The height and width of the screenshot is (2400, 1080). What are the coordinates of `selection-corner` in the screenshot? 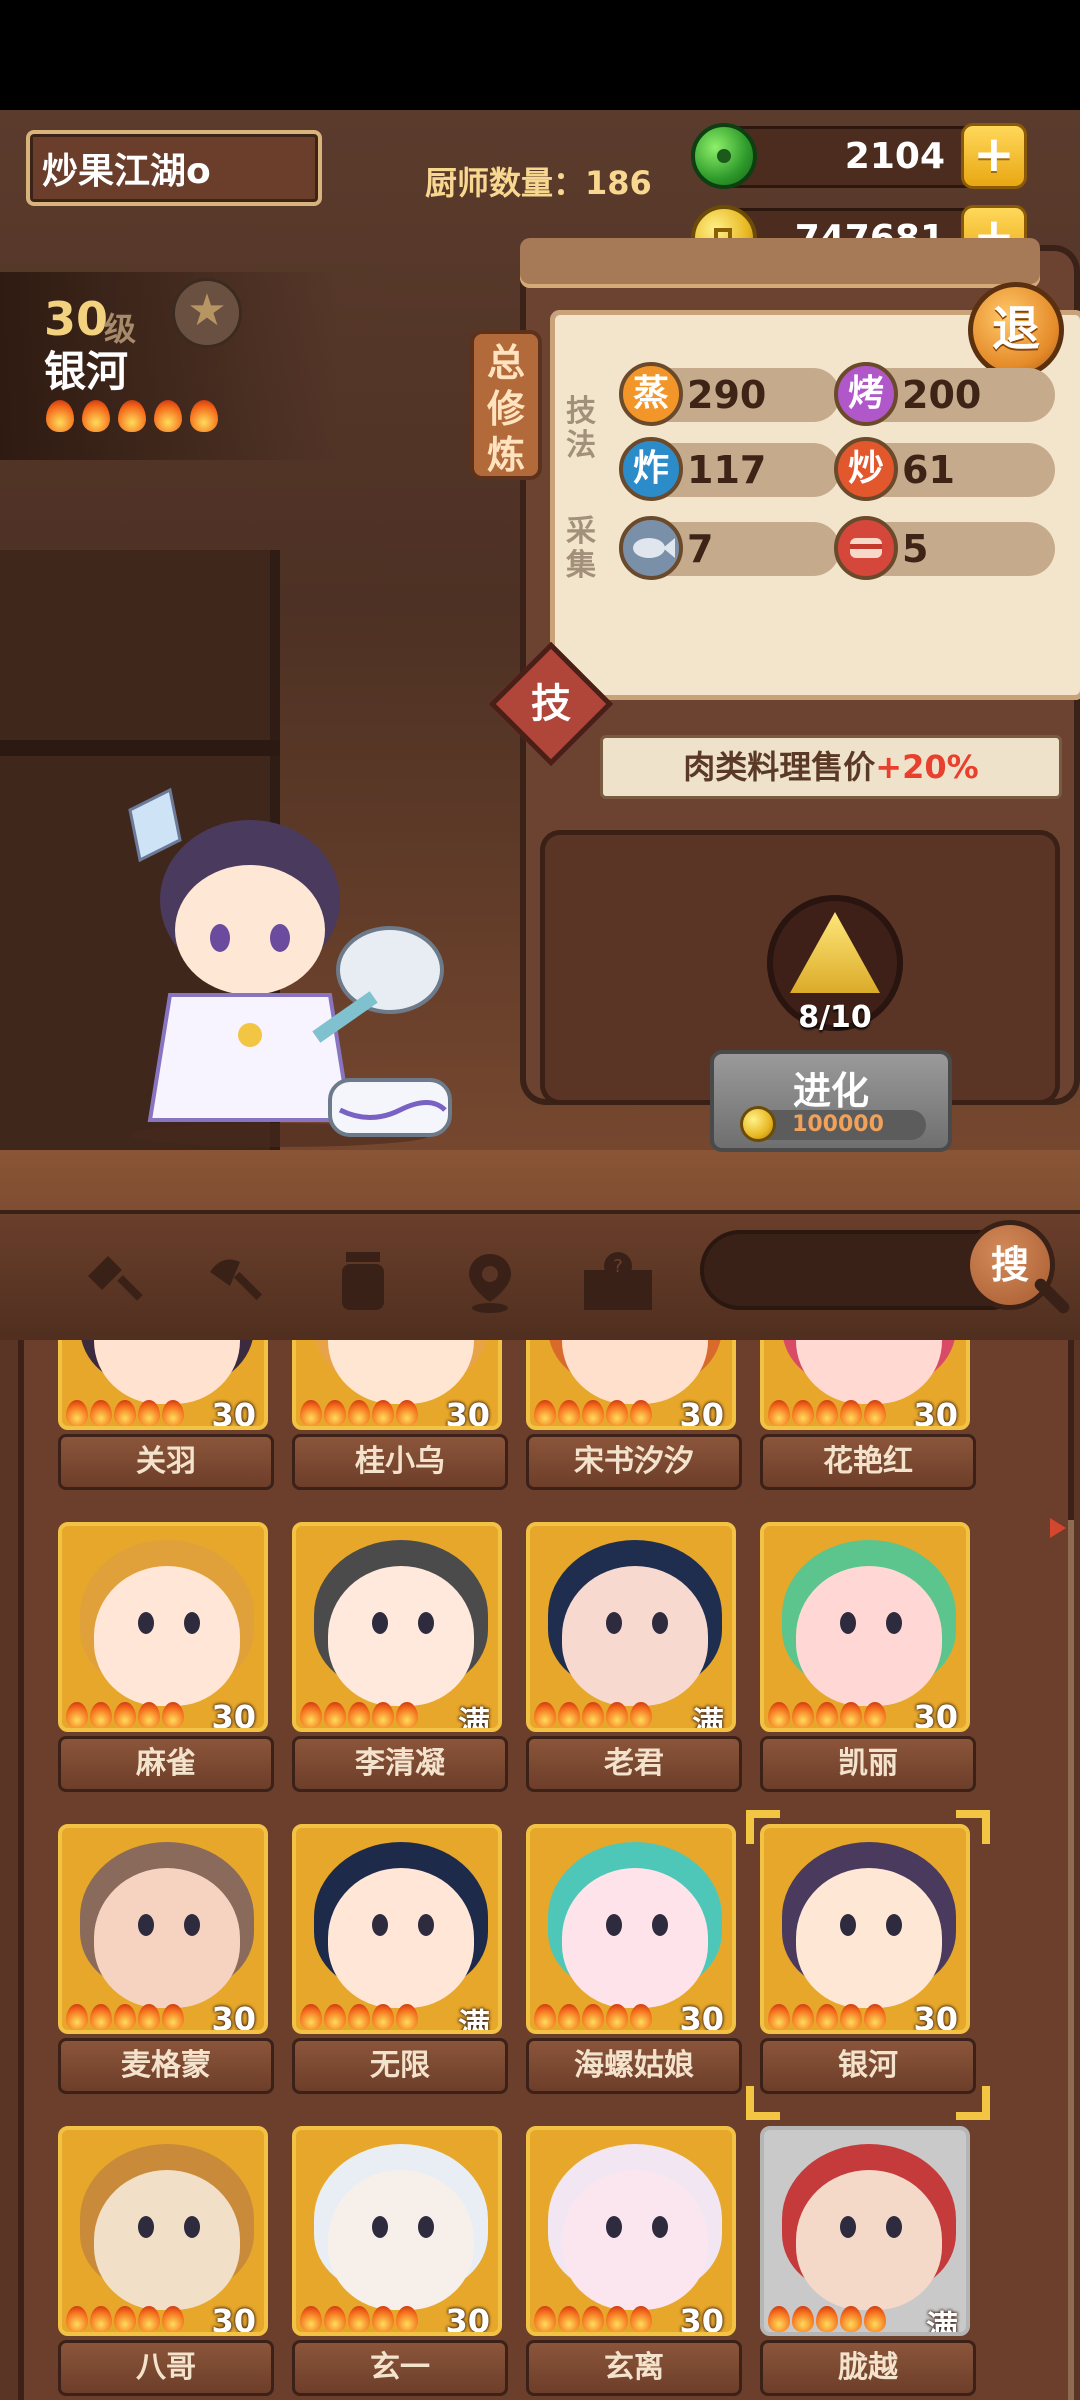 It's located at (973, 2103).